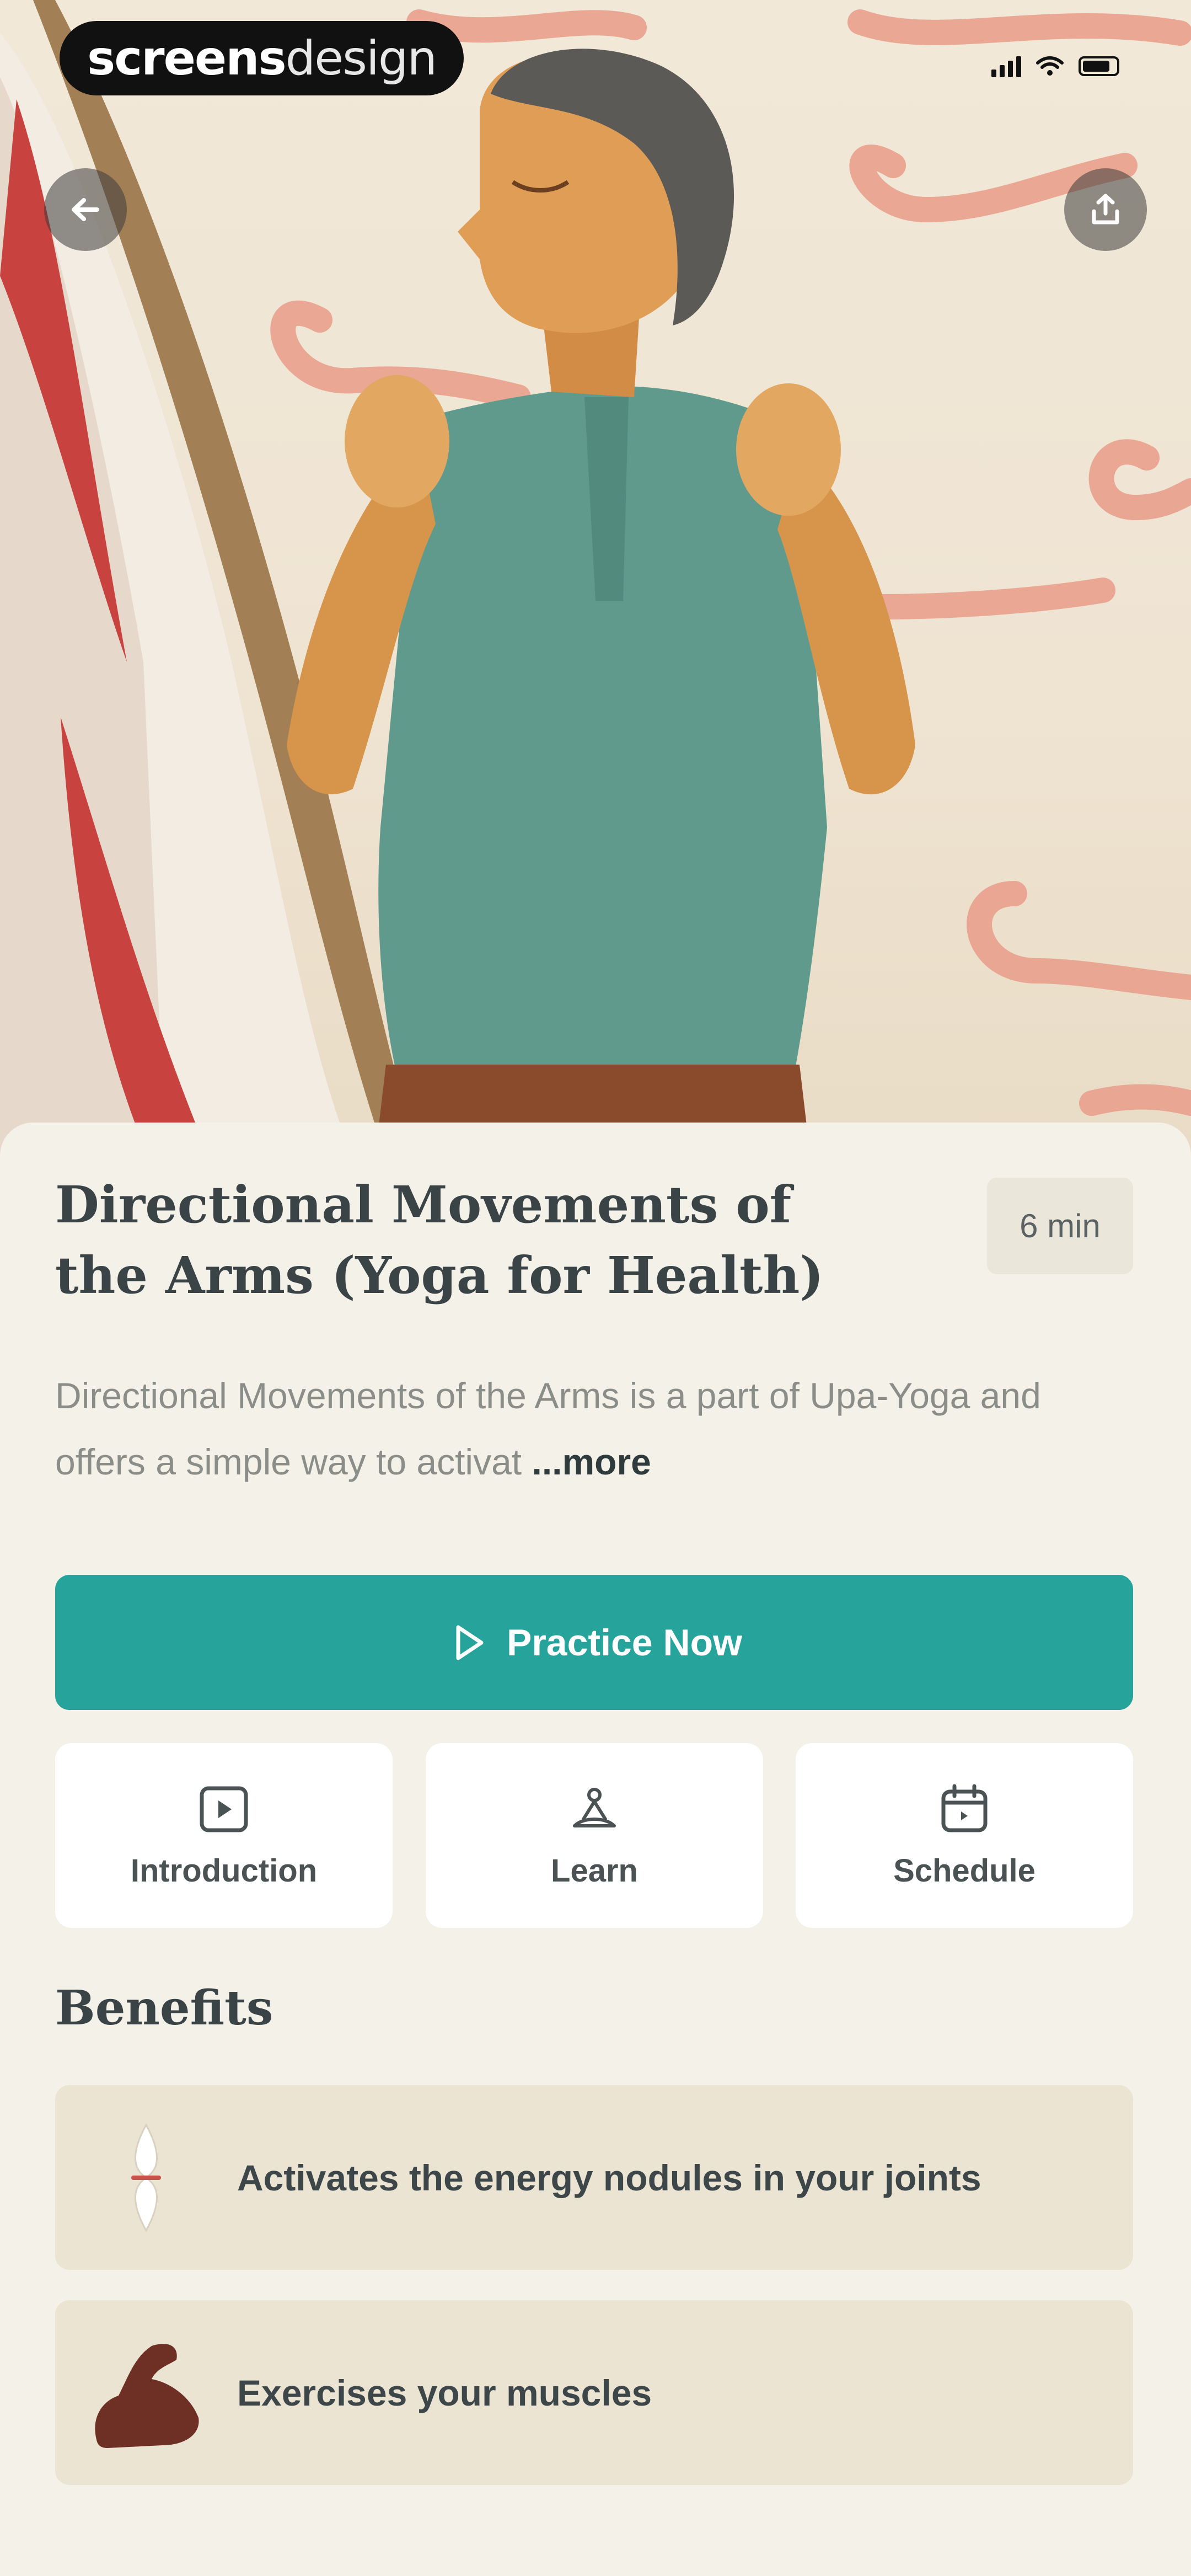 Image resolution: width=1191 pixels, height=2576 pixels. What do you see at coordinates (594, 1807) in the screenshot?
I see `meditation-icon` at bounding box center [594, 1807].